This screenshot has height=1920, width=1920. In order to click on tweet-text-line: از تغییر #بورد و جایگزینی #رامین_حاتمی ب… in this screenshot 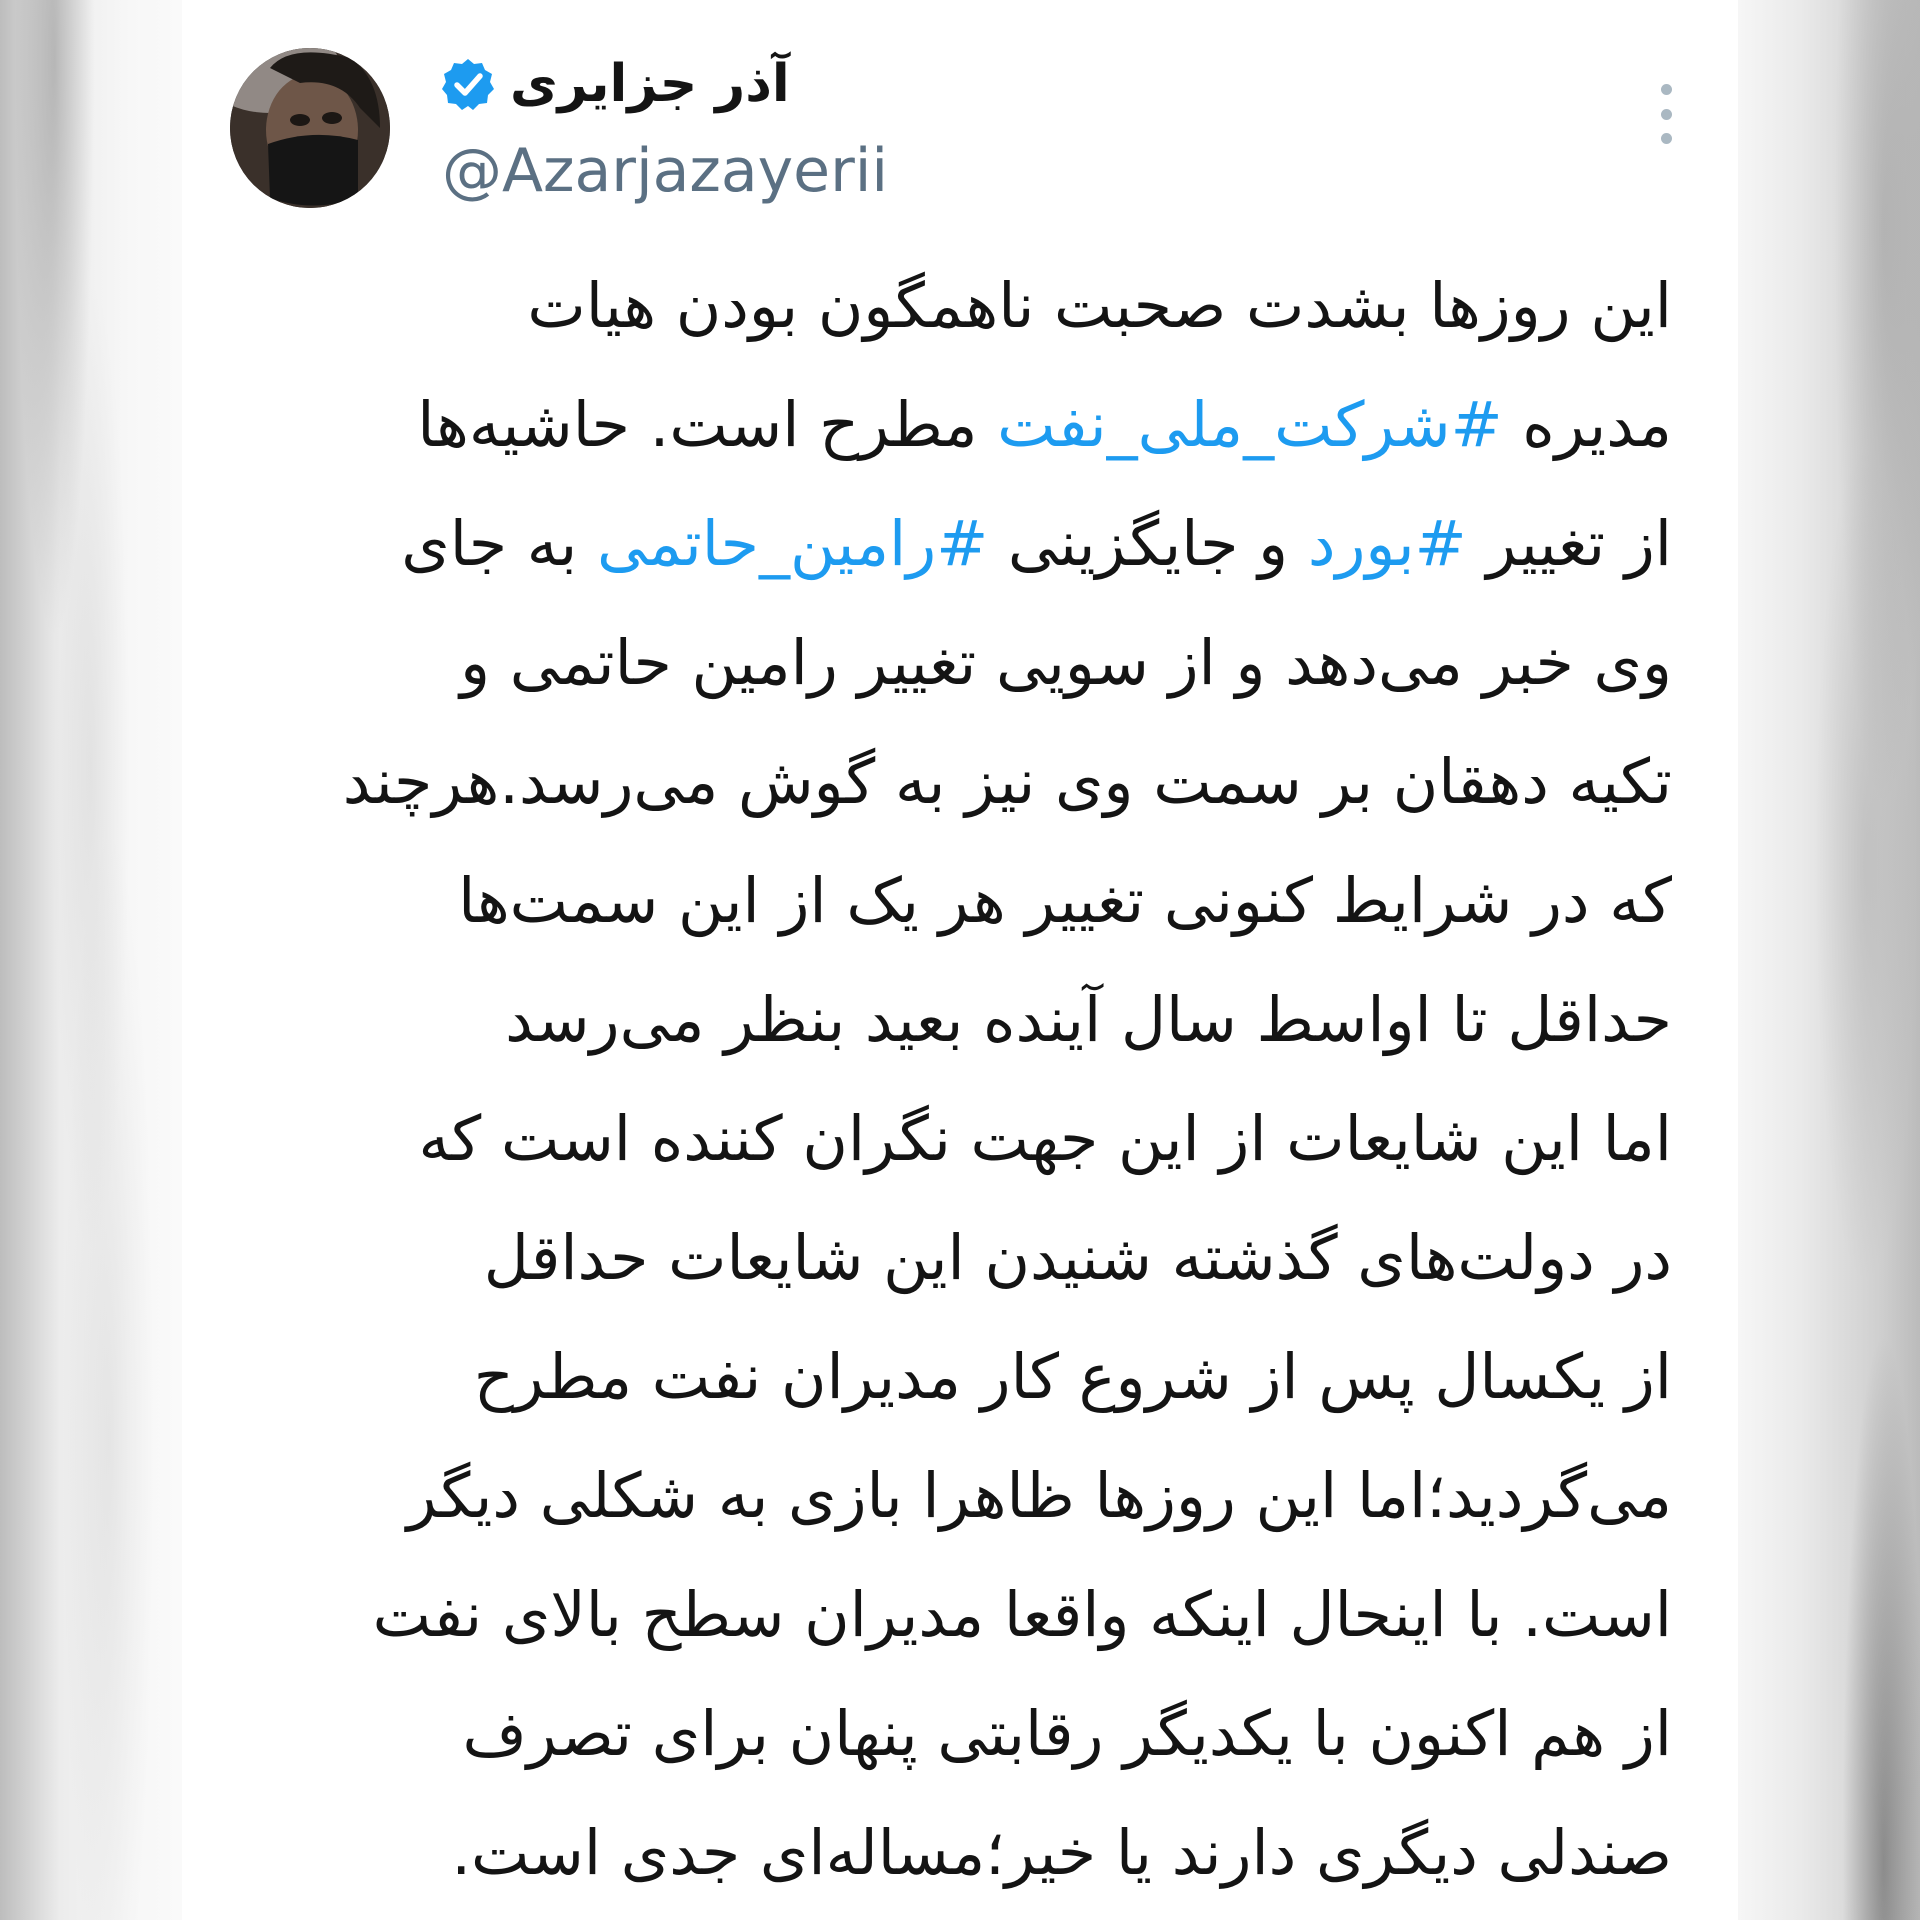, I will do `click(947, 543)`.